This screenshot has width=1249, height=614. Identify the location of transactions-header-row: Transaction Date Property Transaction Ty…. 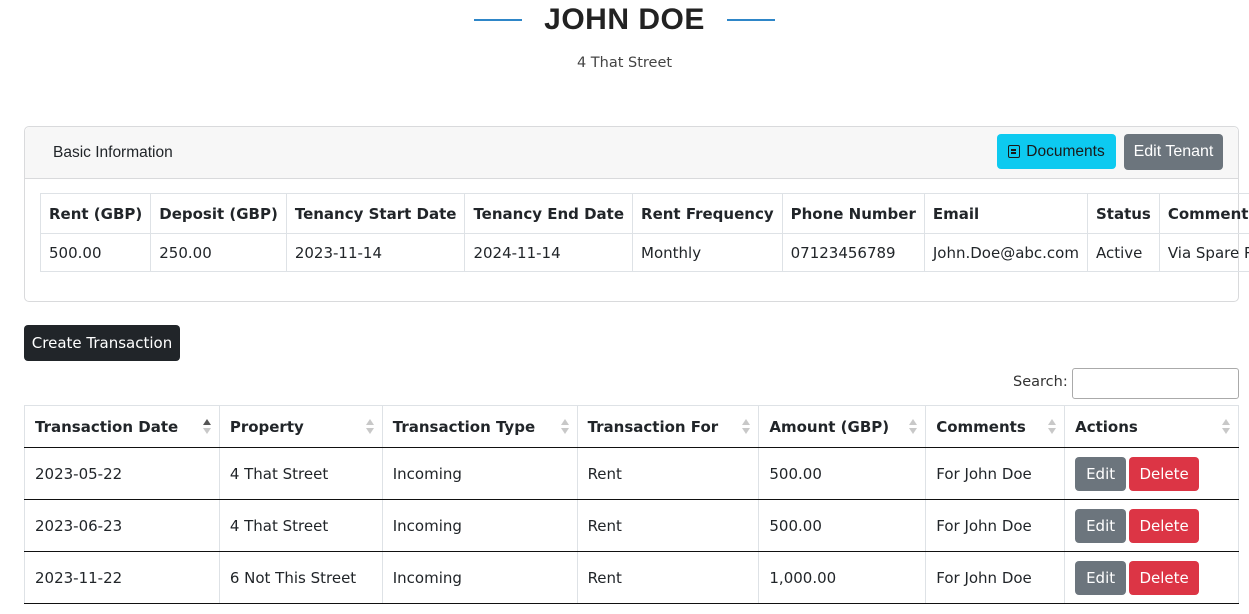
(631, 426).